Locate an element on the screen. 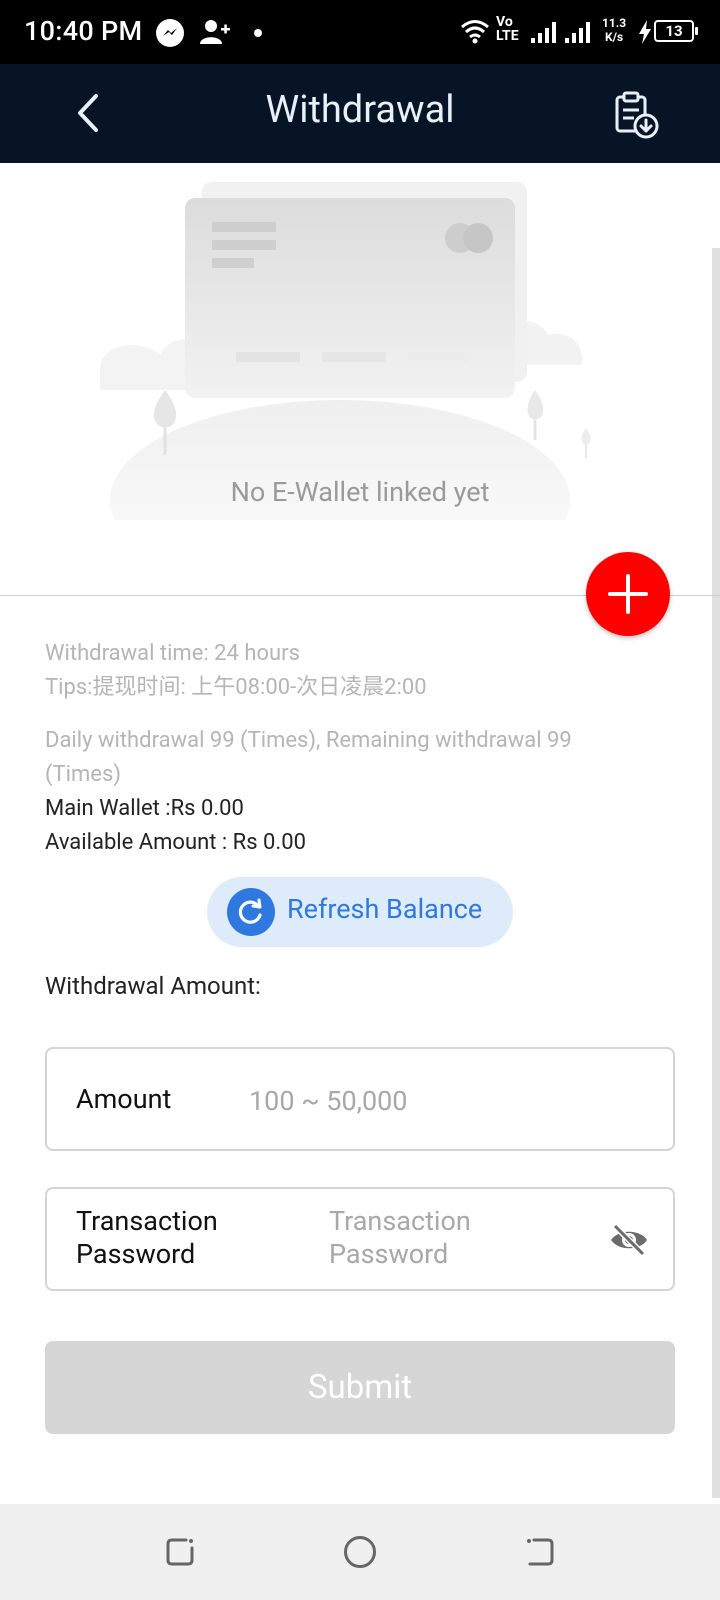 Image resolution: width=720 pixels, height=1600 pixels. available-amount: Available Amount : Rs 0.00 is located at coordinates (175, 842).